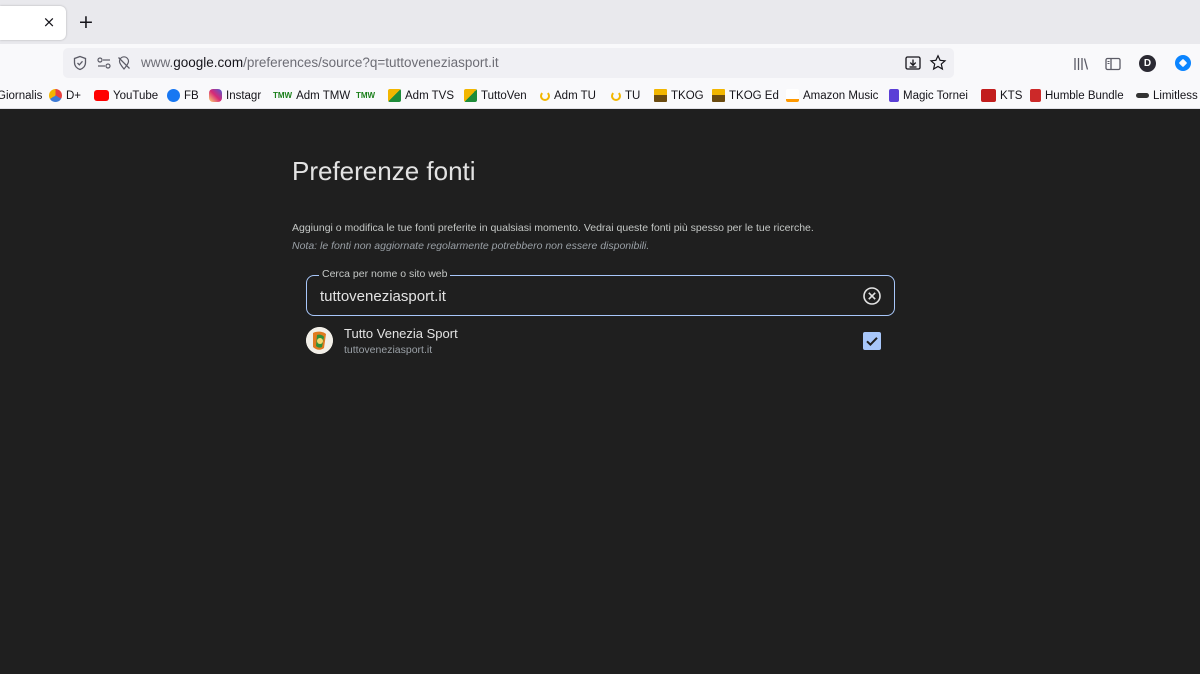 This screenshot has height=674, width=1200. I want to click on search-field: Cerca per nome o sito web, so click(600, 292).